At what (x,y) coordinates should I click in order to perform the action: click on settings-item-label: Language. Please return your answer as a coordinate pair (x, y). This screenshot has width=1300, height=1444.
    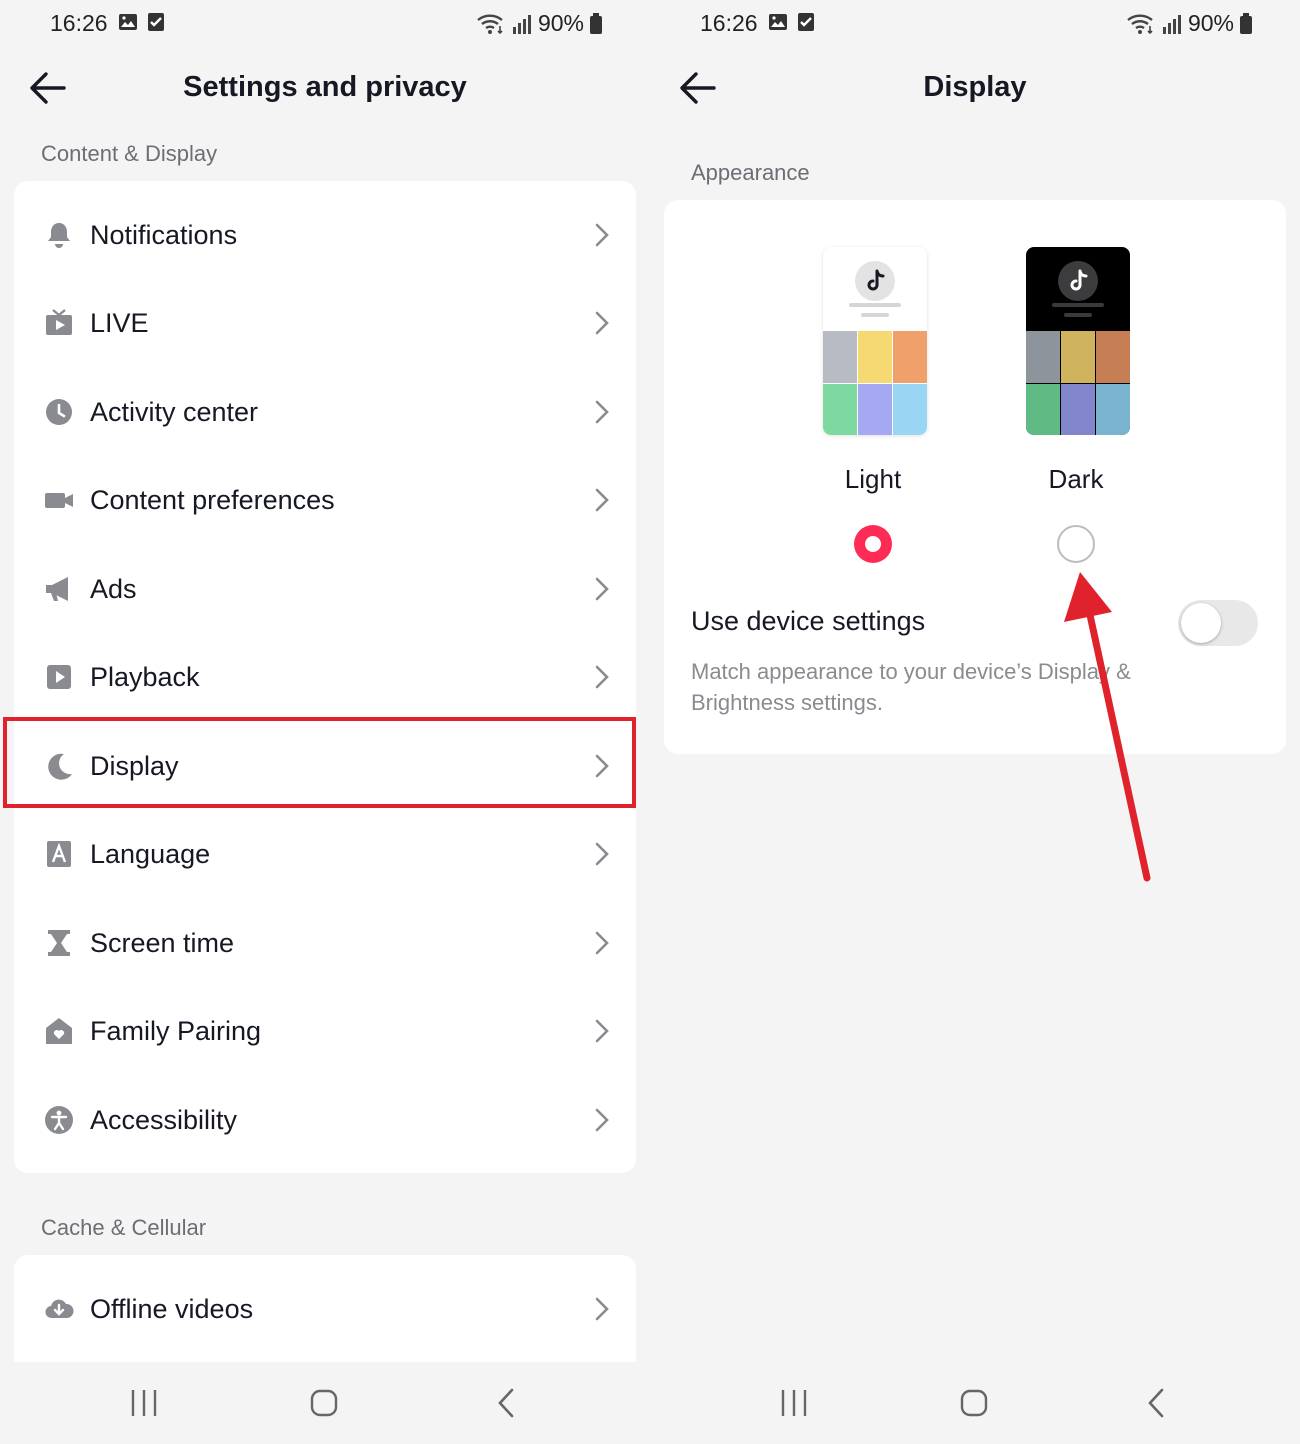
    Looking at the image, I should click on (150, 853).